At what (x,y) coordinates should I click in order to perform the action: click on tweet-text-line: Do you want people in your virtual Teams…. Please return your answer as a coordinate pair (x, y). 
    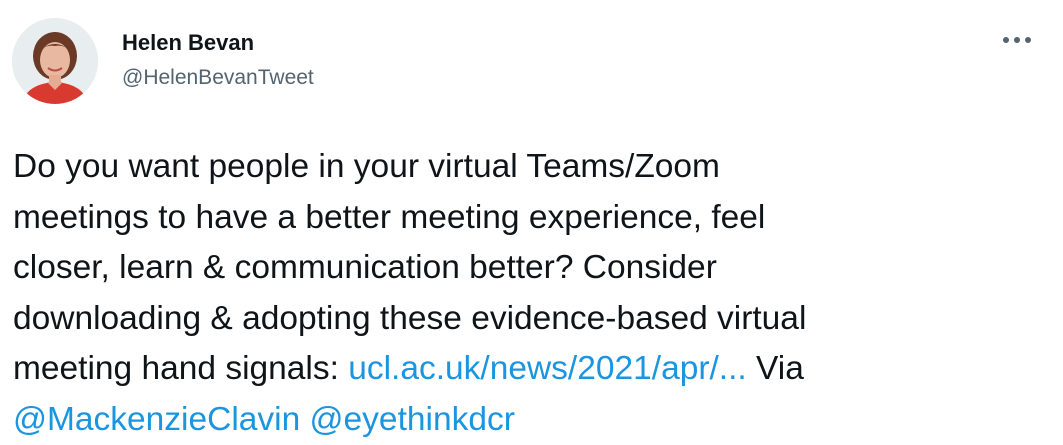
    Looking at the image, I should click on (366, 166).